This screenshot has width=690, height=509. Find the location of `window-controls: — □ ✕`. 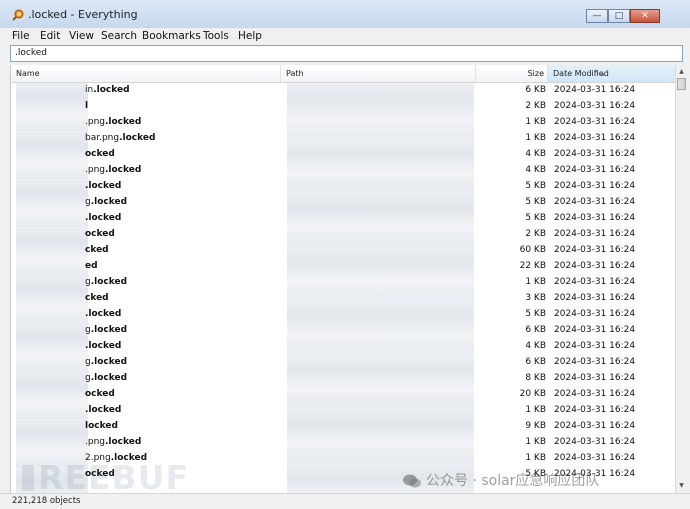

window-controls: — □ ✕ is located at coordinates (623, 16).